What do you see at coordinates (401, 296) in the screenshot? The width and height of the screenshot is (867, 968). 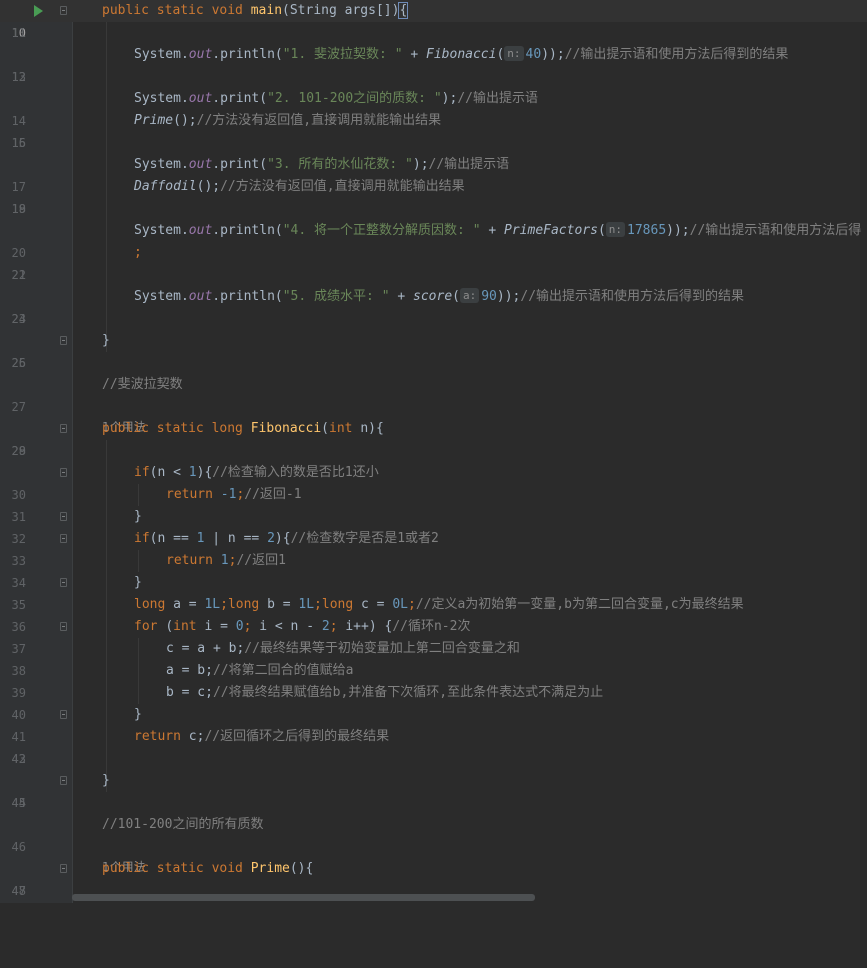 I see `code-token: +` at bounding box center [401, 296].